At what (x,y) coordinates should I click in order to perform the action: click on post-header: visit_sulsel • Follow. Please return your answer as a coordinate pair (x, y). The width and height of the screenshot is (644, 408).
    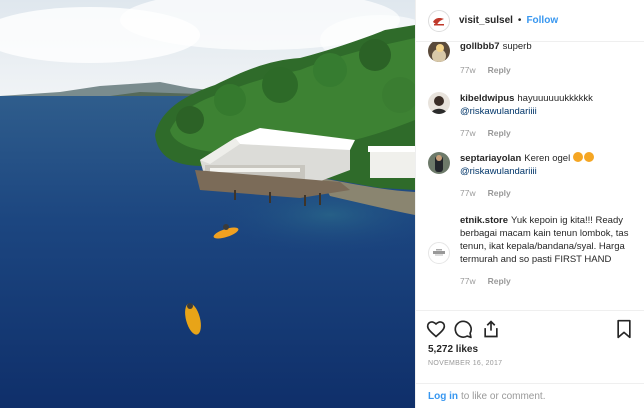
    Looking at the image, I should click on (530, 21).